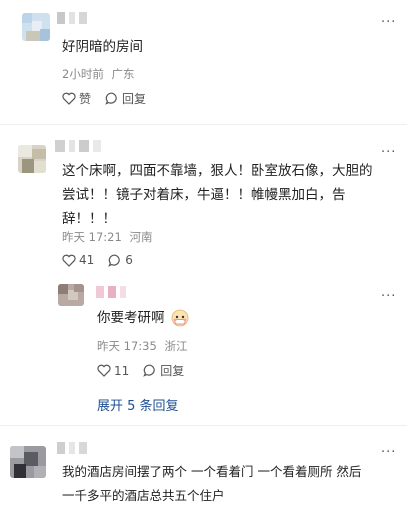  What do you see at coordinates (217, 171) in the screenshot?
I see `comment-line: 这个床啊，四面不靠墙，狠人！卧室放石像，大胆的` at bounding box center [217, 171].